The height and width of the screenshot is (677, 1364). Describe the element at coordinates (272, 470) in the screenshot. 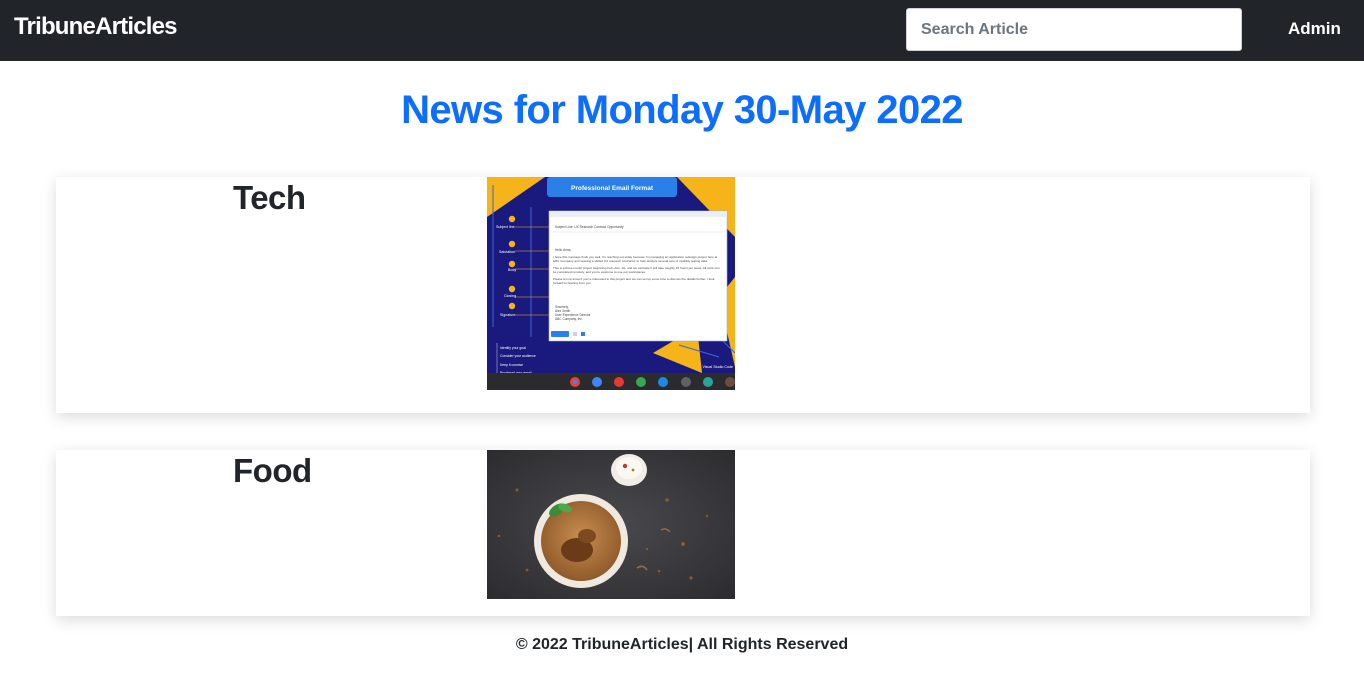

I see `category-title-food: Food` at that location.